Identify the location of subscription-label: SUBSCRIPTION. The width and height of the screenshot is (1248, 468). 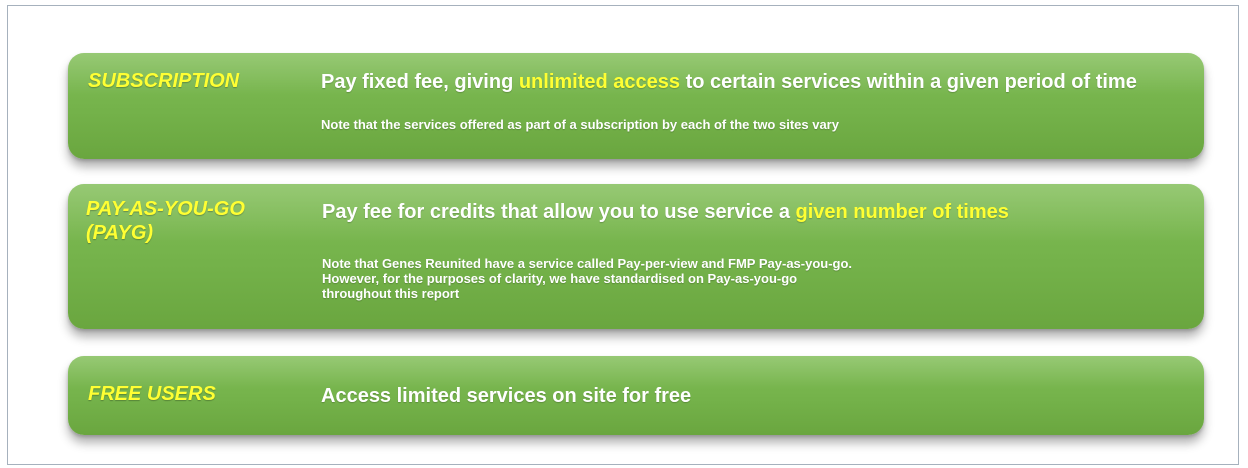
(164, 81).